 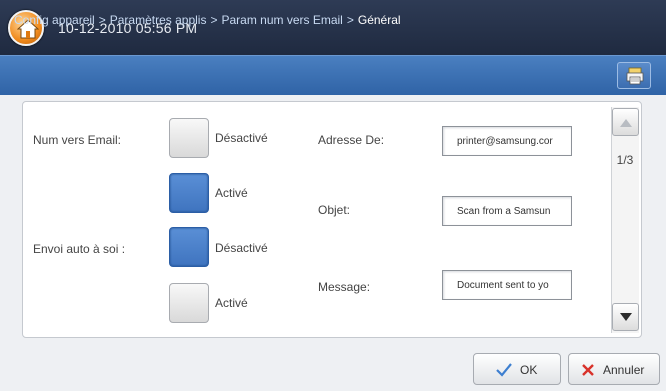 I want to click on objet-label: Objet:, so click(x=334, y=210).